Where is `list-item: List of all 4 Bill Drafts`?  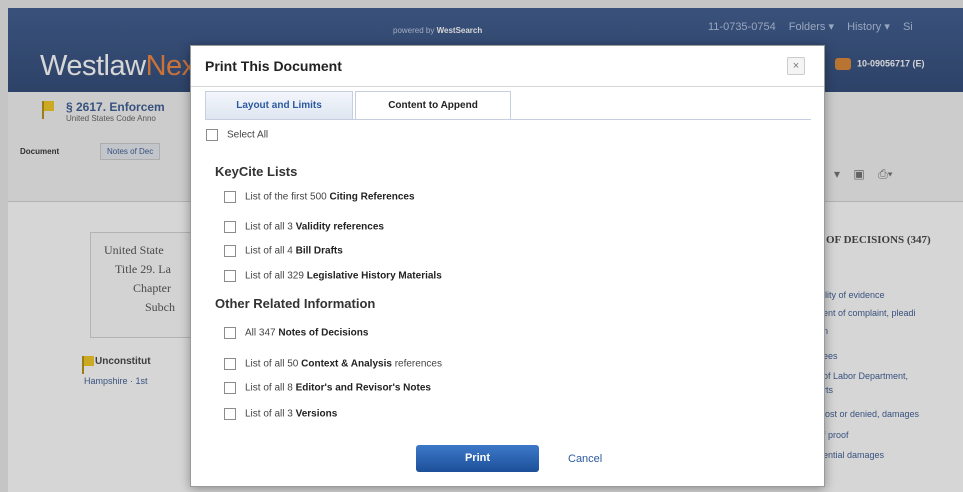 list-item: List of all 4 Bill Drafts is located at coordinates (283, 253).